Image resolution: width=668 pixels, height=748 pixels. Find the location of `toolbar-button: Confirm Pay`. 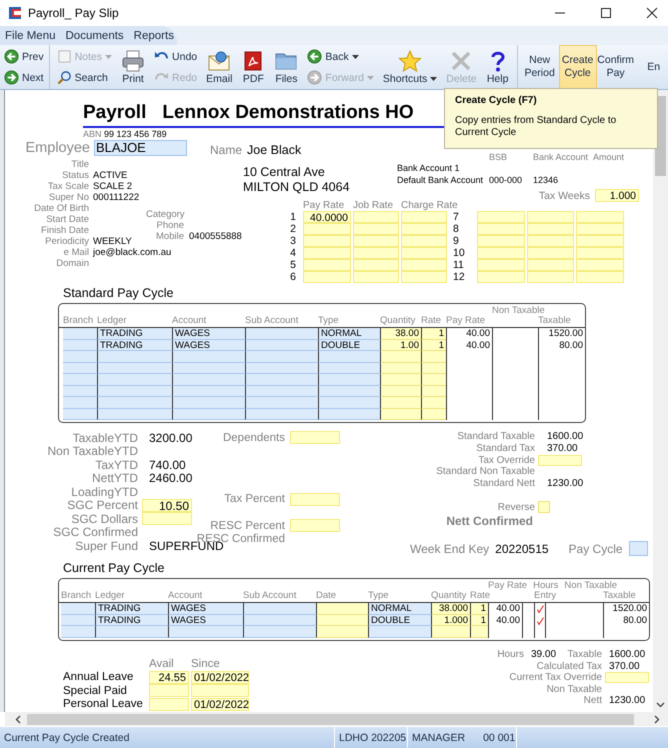

toolbar-button: Confirm Pay is located at coordinates (615, 67).